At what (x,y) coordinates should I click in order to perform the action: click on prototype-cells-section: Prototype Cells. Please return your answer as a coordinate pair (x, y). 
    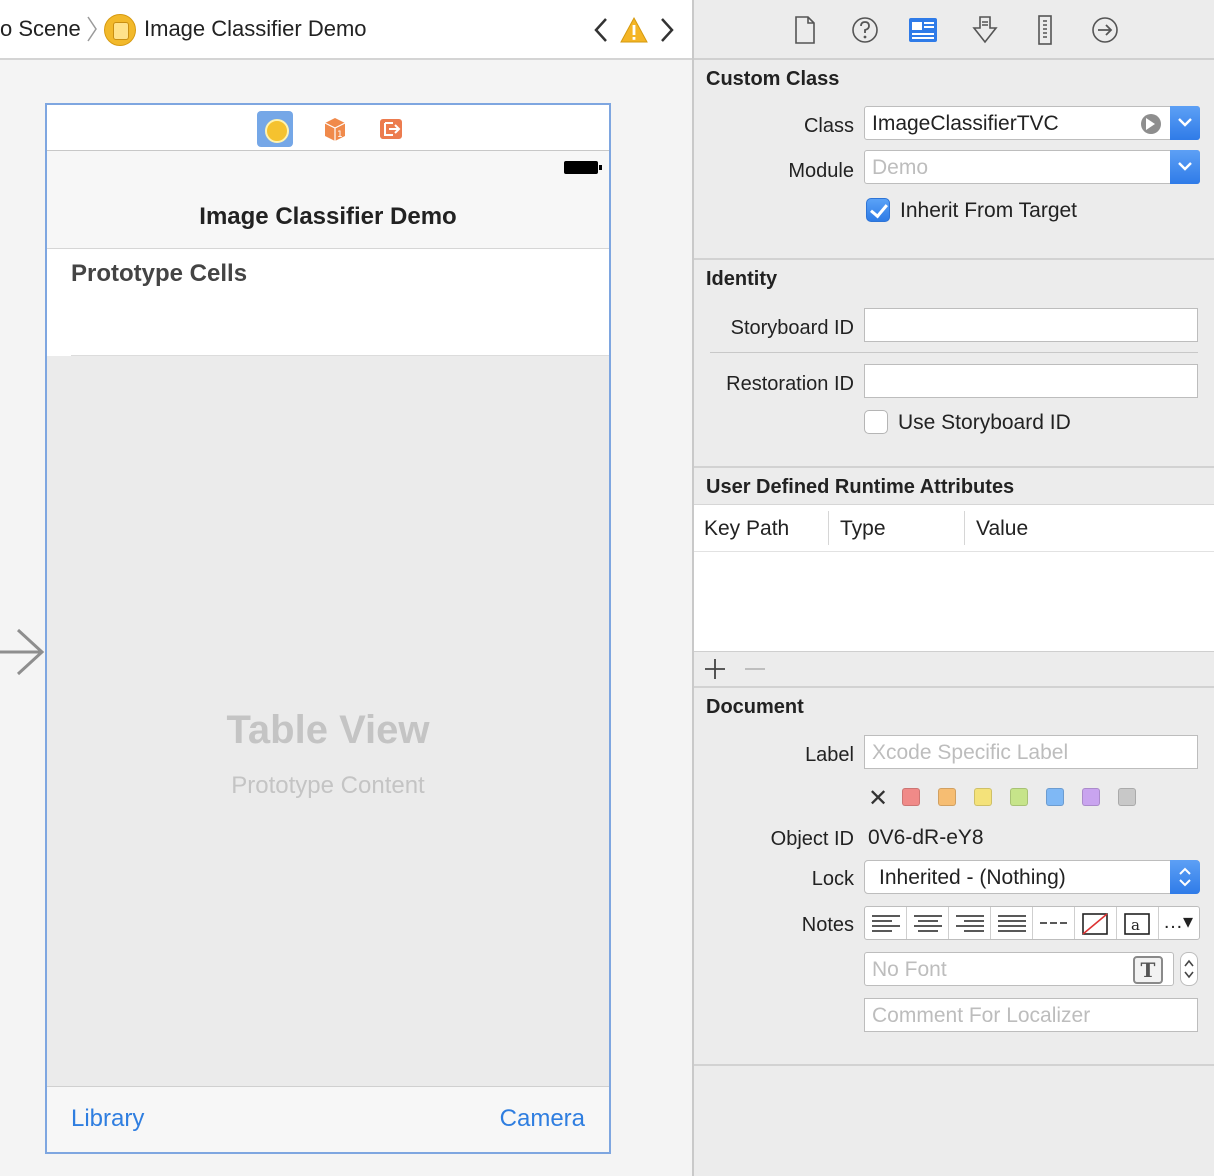
    Looking at the image, I should click on (328, 303).